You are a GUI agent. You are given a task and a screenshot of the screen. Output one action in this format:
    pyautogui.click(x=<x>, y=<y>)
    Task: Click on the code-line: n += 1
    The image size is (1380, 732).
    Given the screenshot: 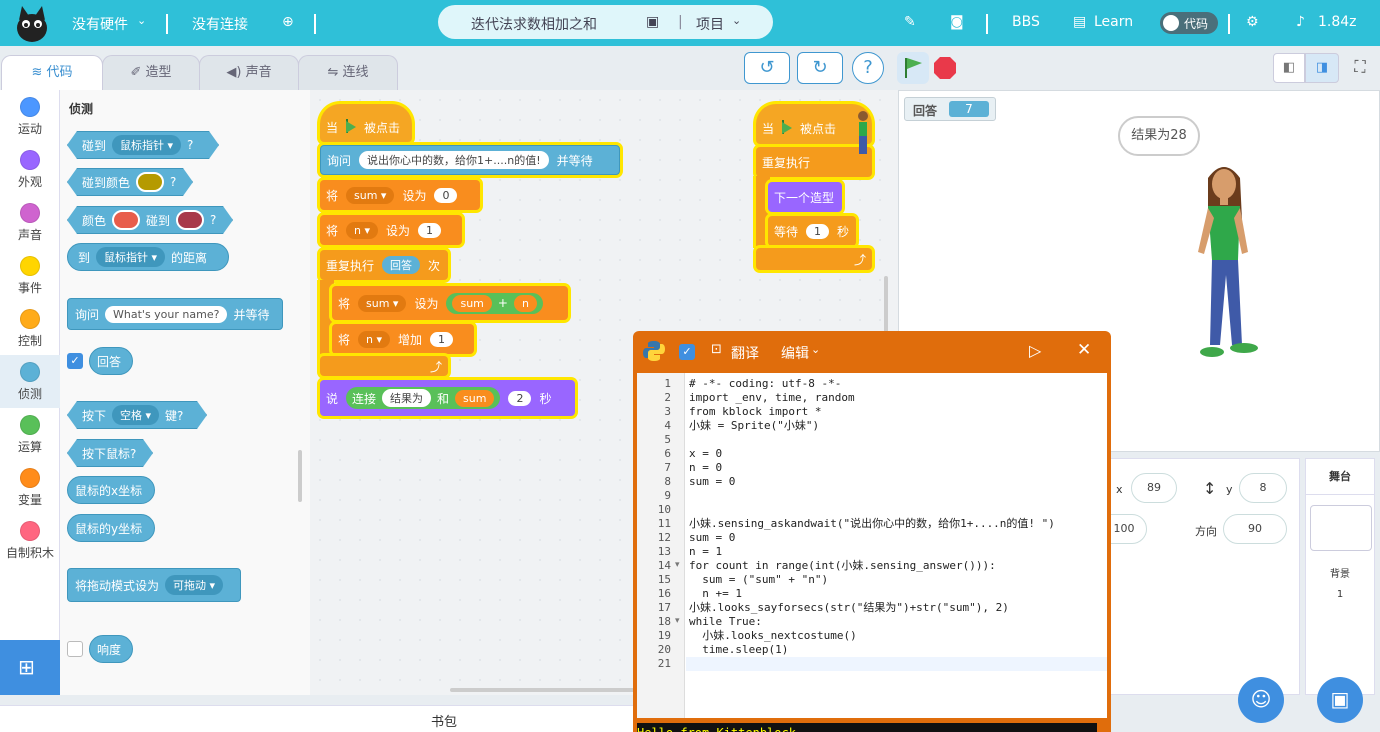 What is the action you would take?
    pyautogui.click(x=715, y=594)
    